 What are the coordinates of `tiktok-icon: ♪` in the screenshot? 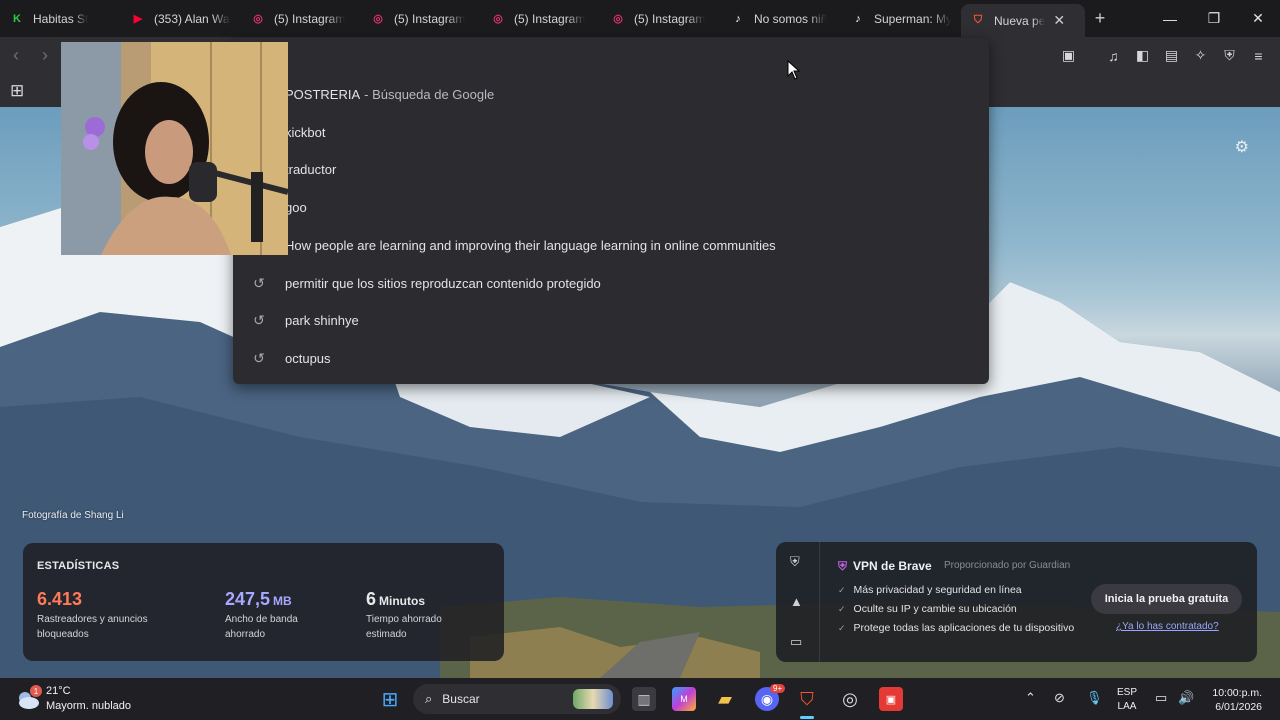 It's located at (738, 18).